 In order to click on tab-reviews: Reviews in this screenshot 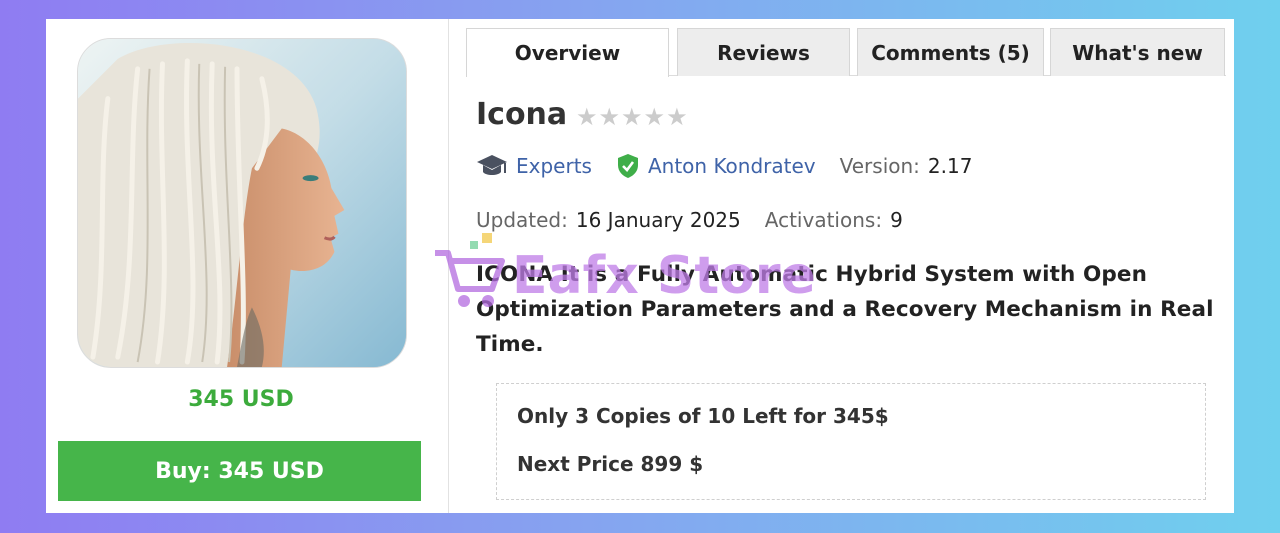, I will do `click(763, 52)`.